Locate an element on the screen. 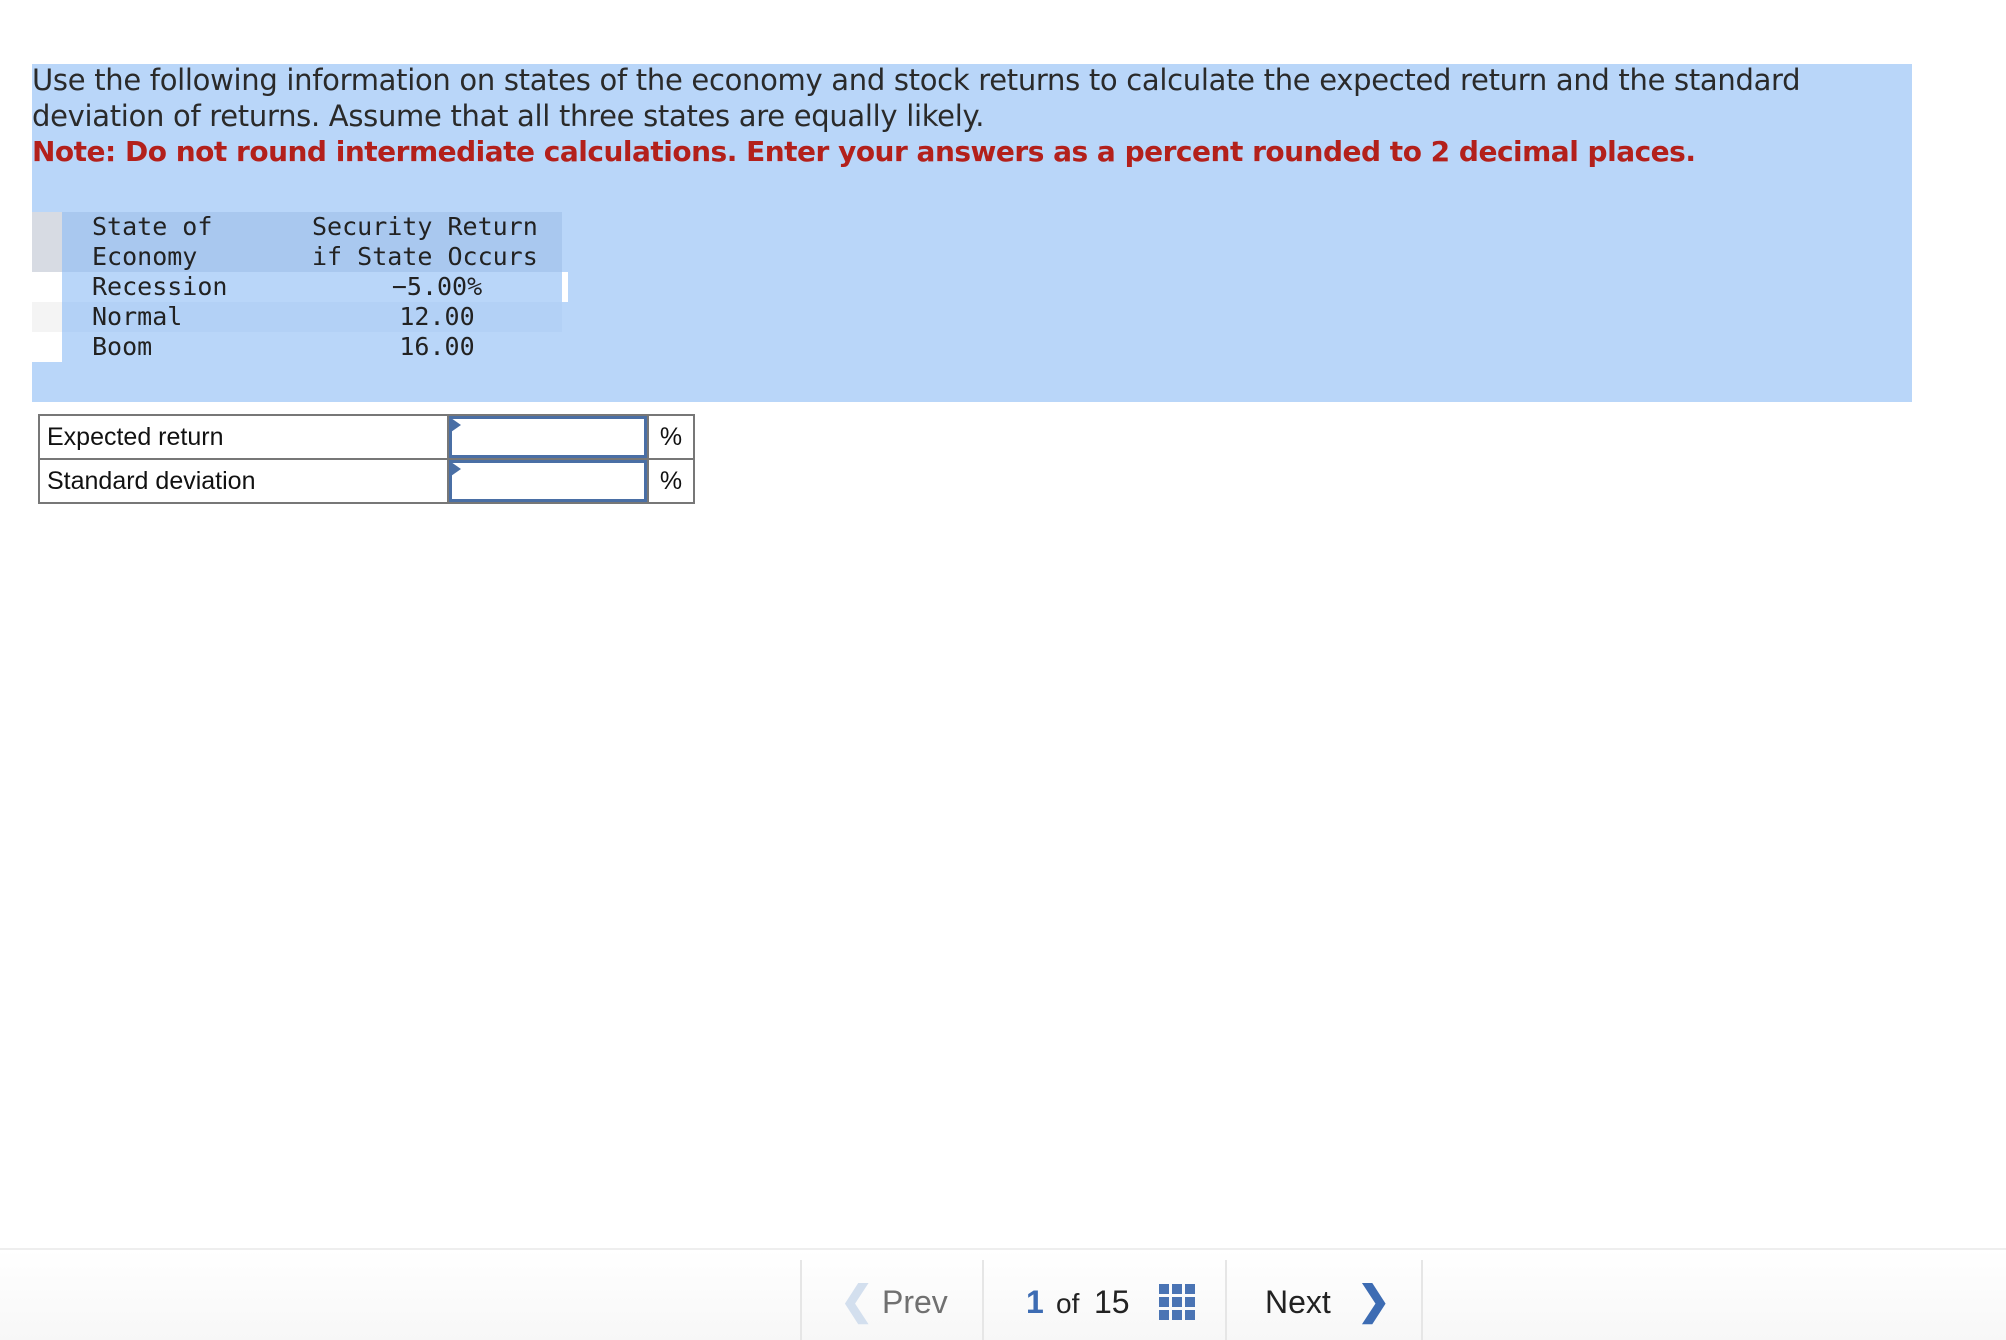 The image size is (2006, 1340). return-cell: 12.00 is located at coordinates (437, 316).